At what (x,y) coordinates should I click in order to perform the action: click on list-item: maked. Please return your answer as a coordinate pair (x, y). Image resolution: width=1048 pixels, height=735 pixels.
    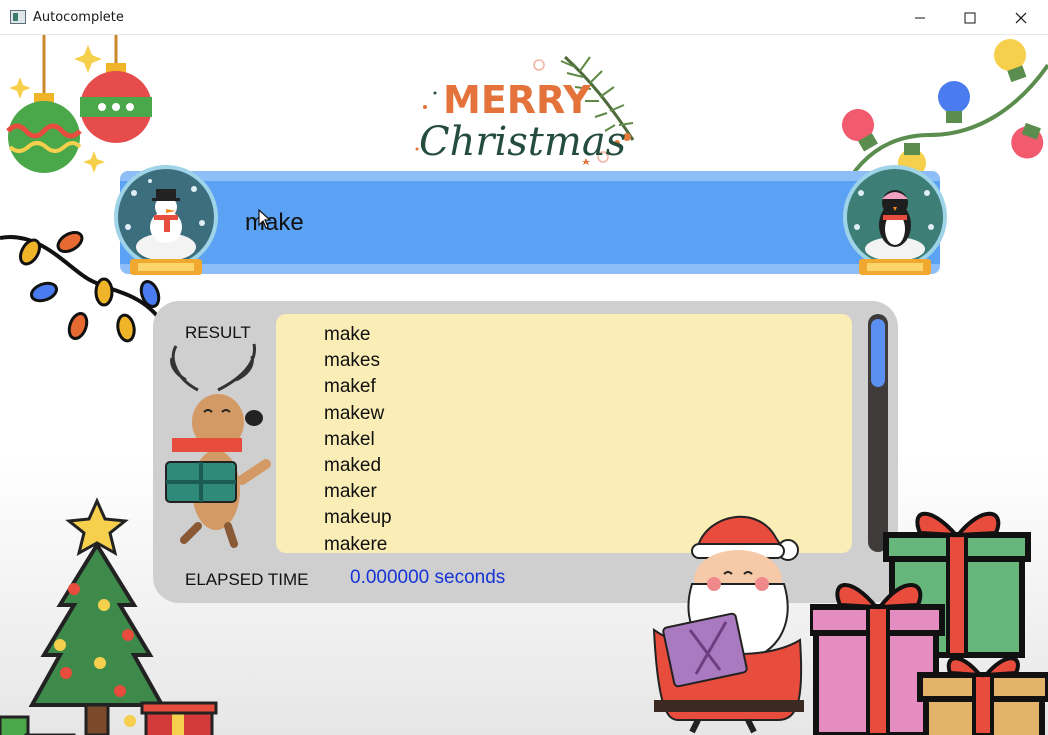
    Looking at the image, I should click on (358, 467).